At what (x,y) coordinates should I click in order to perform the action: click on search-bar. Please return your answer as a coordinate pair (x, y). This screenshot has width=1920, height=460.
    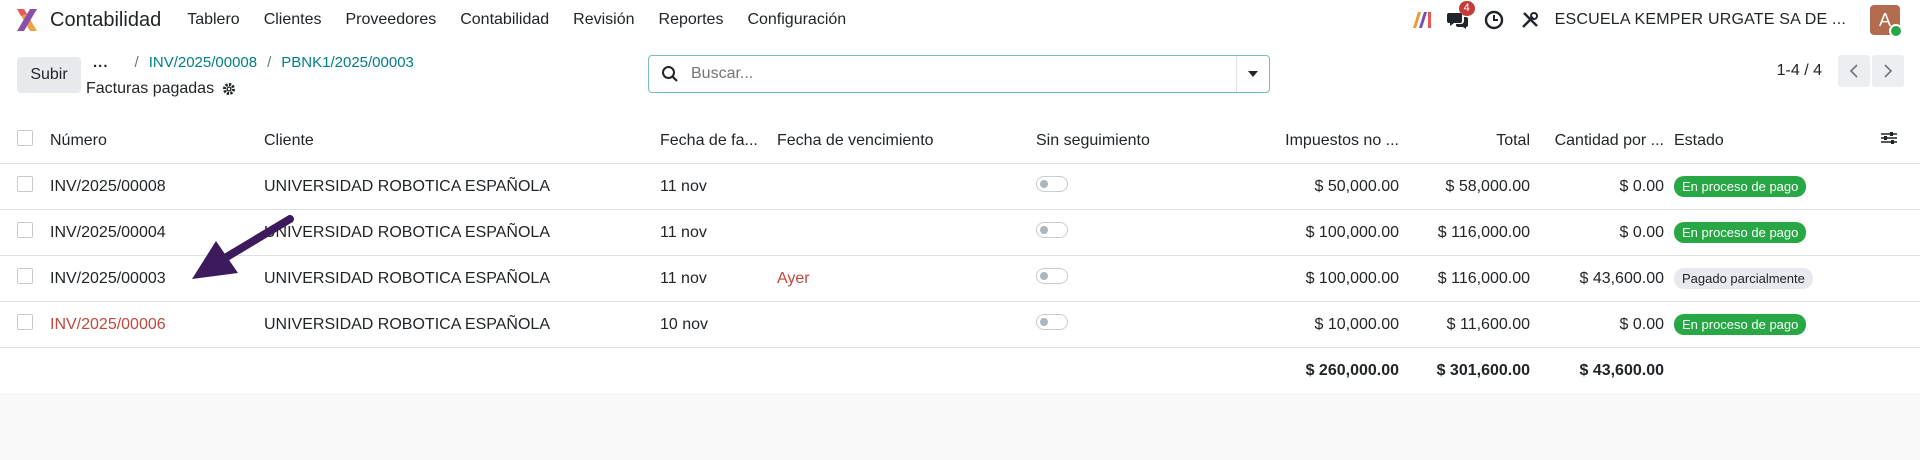
    Looking at the image, I should click on (959, 74).